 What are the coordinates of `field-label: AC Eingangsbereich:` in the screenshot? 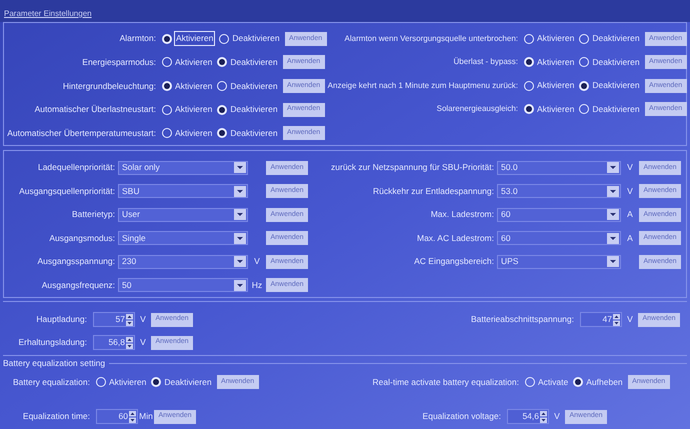 It's located at (454, 261).